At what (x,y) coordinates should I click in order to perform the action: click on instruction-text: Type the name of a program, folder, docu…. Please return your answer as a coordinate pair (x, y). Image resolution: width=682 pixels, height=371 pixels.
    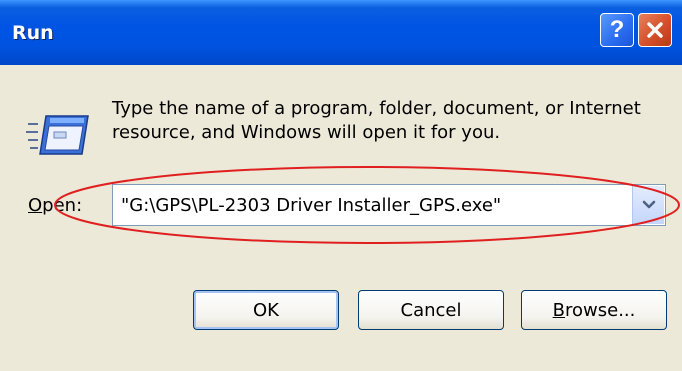
    Looking at the image, I should click on (376, 120).